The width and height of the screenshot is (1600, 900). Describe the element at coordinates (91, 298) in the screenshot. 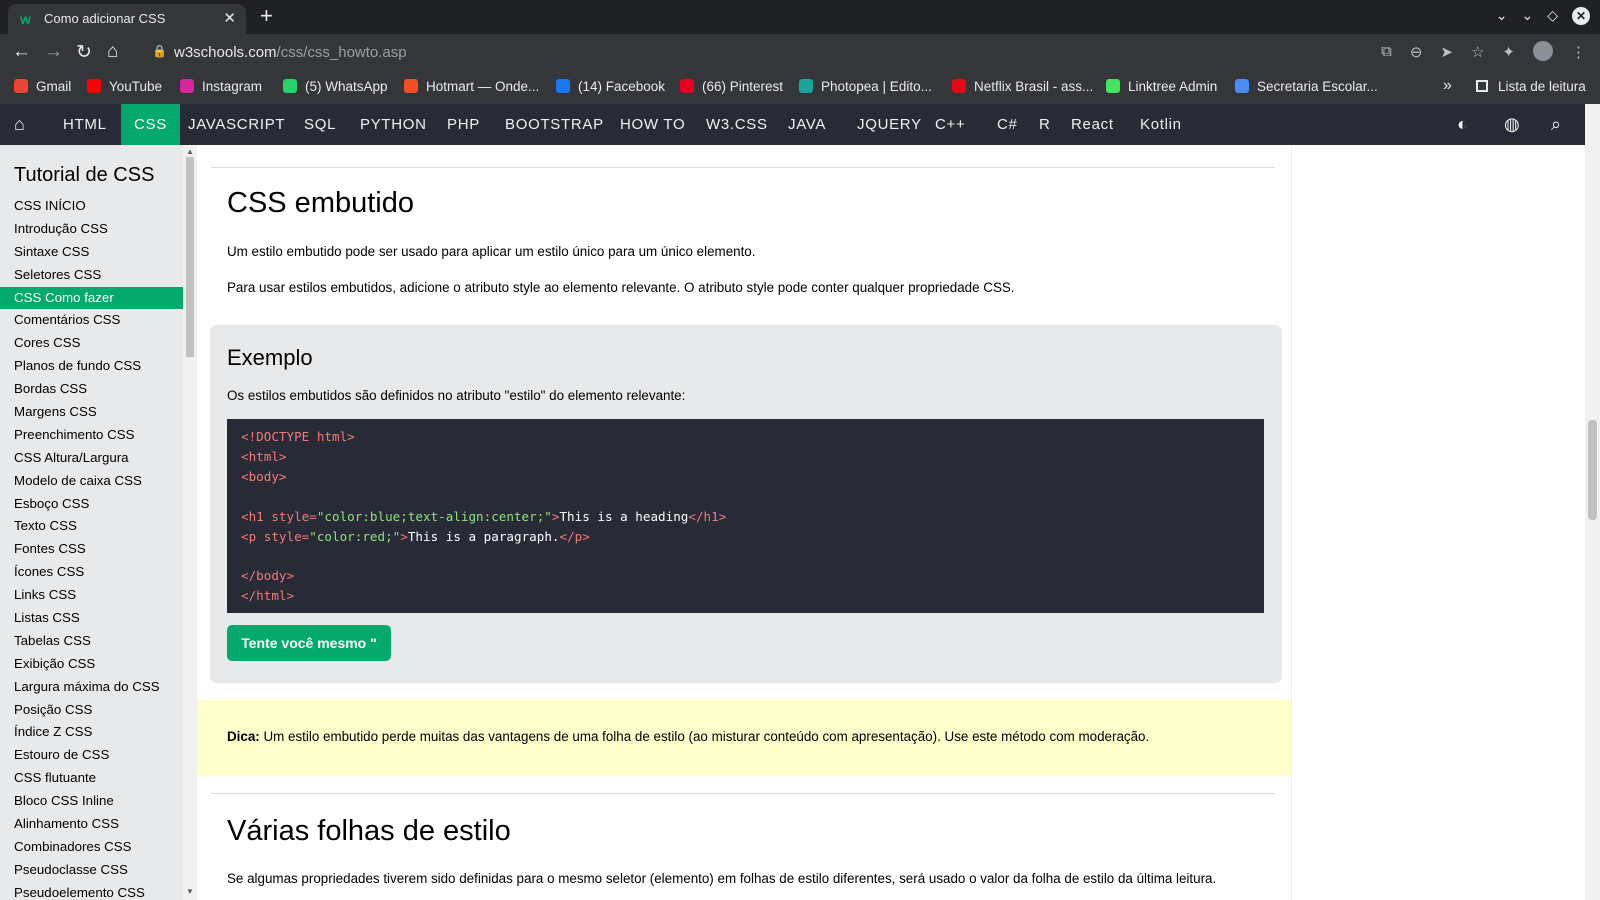

I see `sidebar-item: CSS Como fazer` at that location.